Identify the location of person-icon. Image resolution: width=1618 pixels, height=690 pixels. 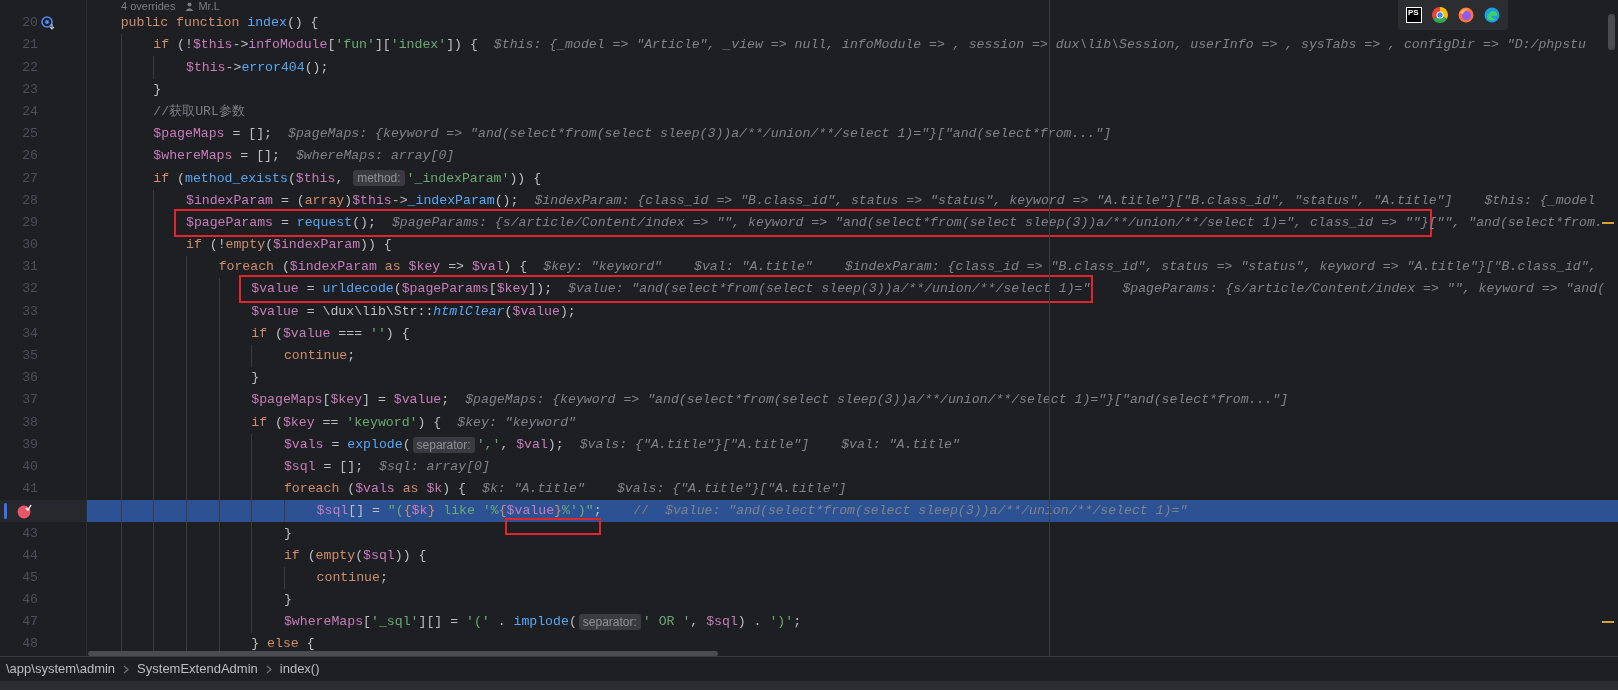
(190, 6).